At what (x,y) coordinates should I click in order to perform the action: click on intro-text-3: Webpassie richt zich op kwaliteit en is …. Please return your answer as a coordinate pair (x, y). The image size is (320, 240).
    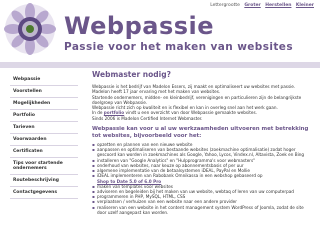
    Looking at the image, I should click on (185, 108).